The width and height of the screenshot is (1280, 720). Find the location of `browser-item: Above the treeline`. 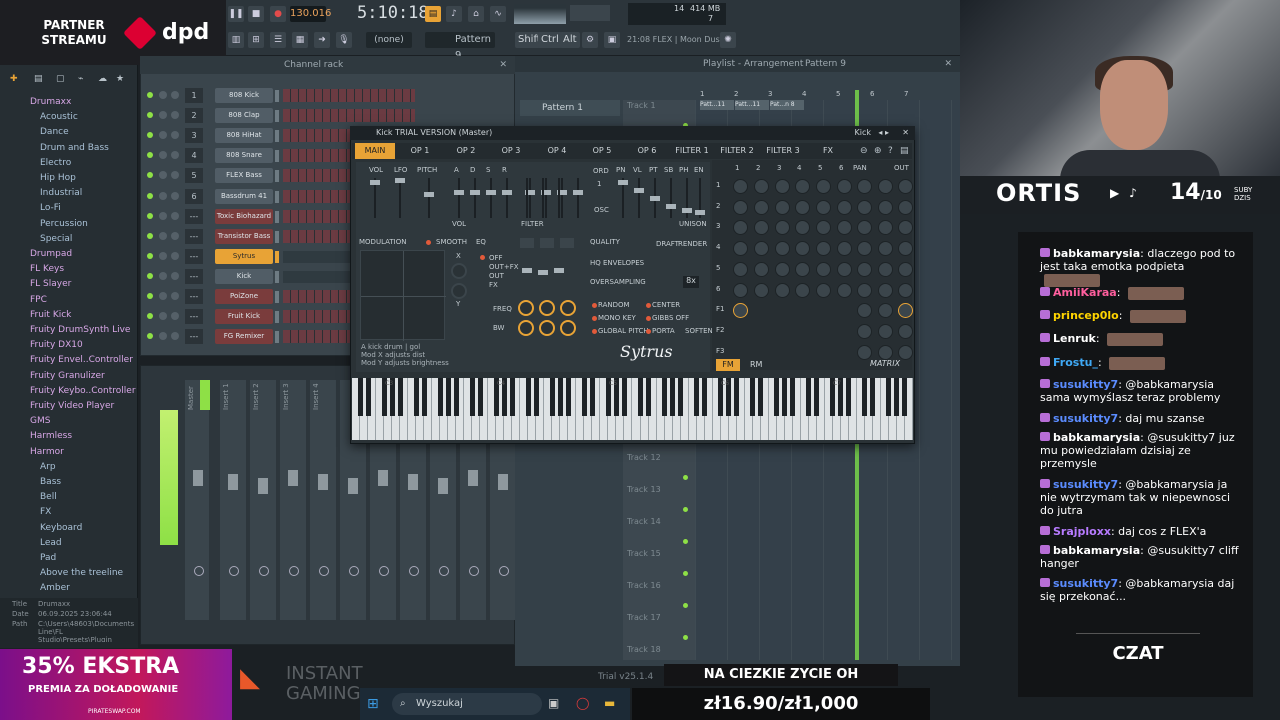

browser-item: Above the treeline is located at coordinates (81, 573).